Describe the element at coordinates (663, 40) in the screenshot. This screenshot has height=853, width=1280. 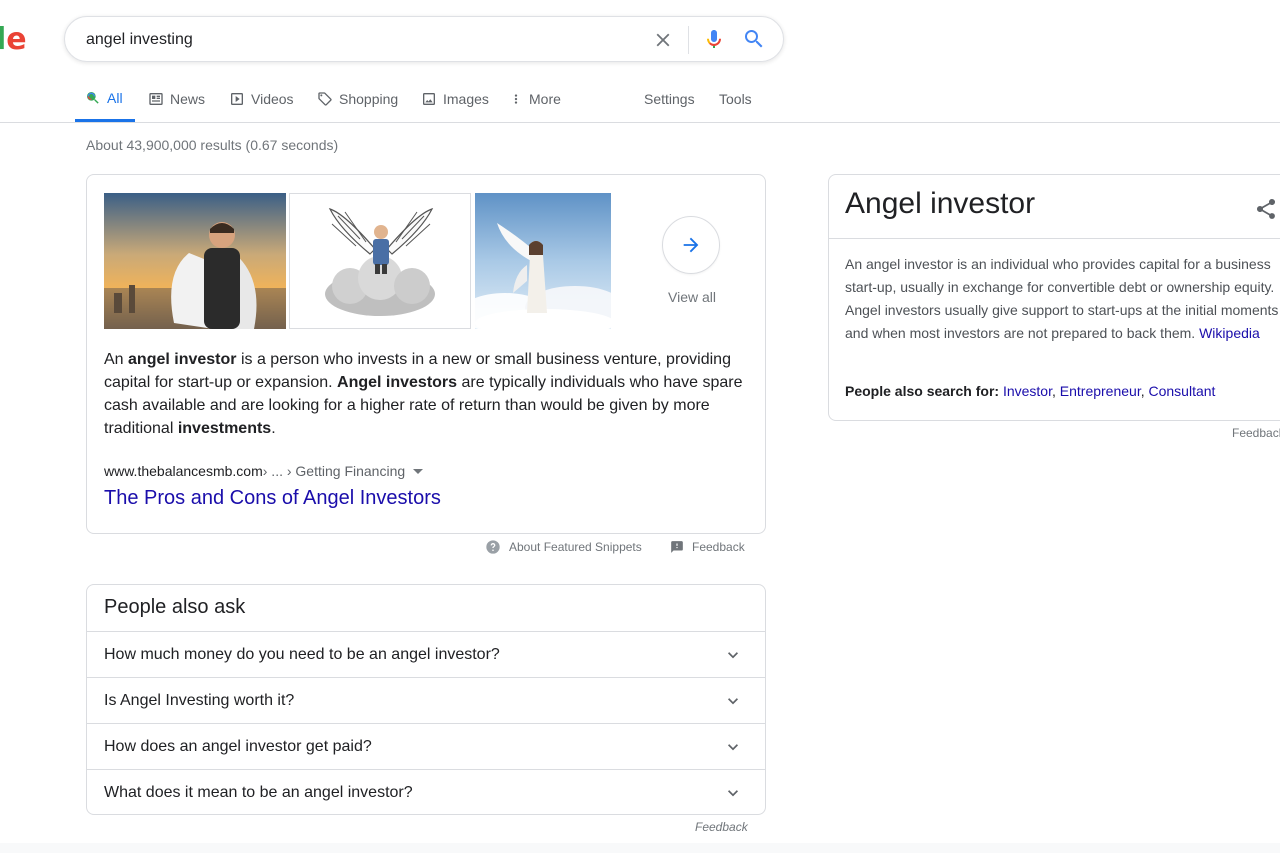
I see `clear-icon` at that location.